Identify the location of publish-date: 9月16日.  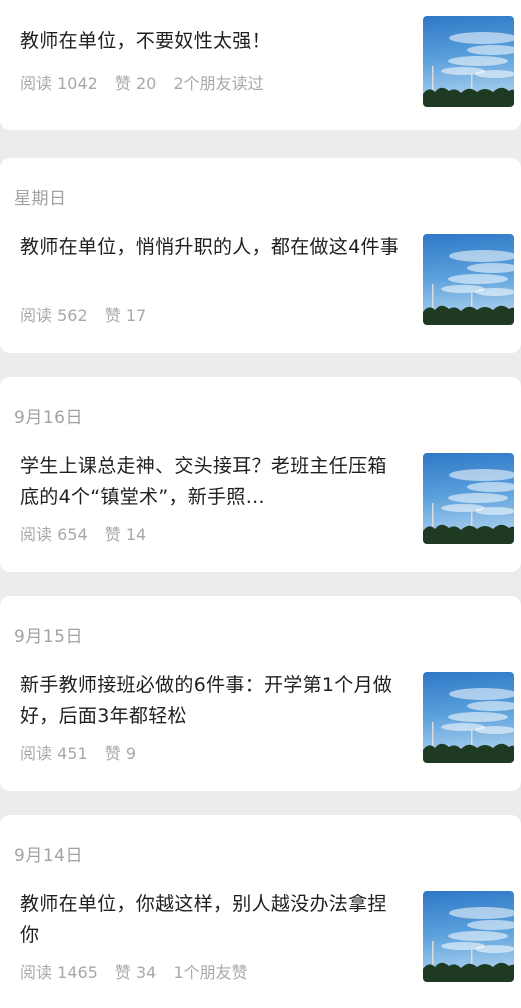
(48, 418).